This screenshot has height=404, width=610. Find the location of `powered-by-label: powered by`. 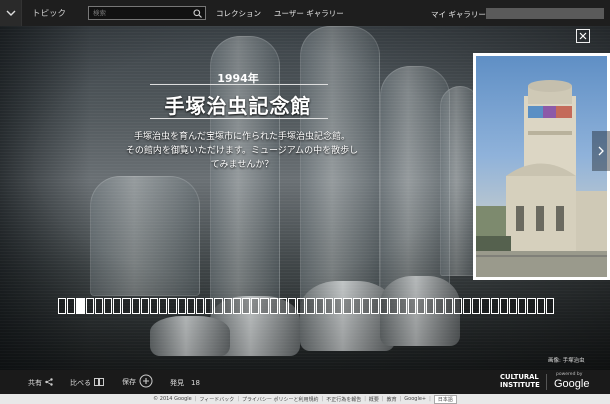

powered-by-label: powered by is located at coordinates (569, 374).